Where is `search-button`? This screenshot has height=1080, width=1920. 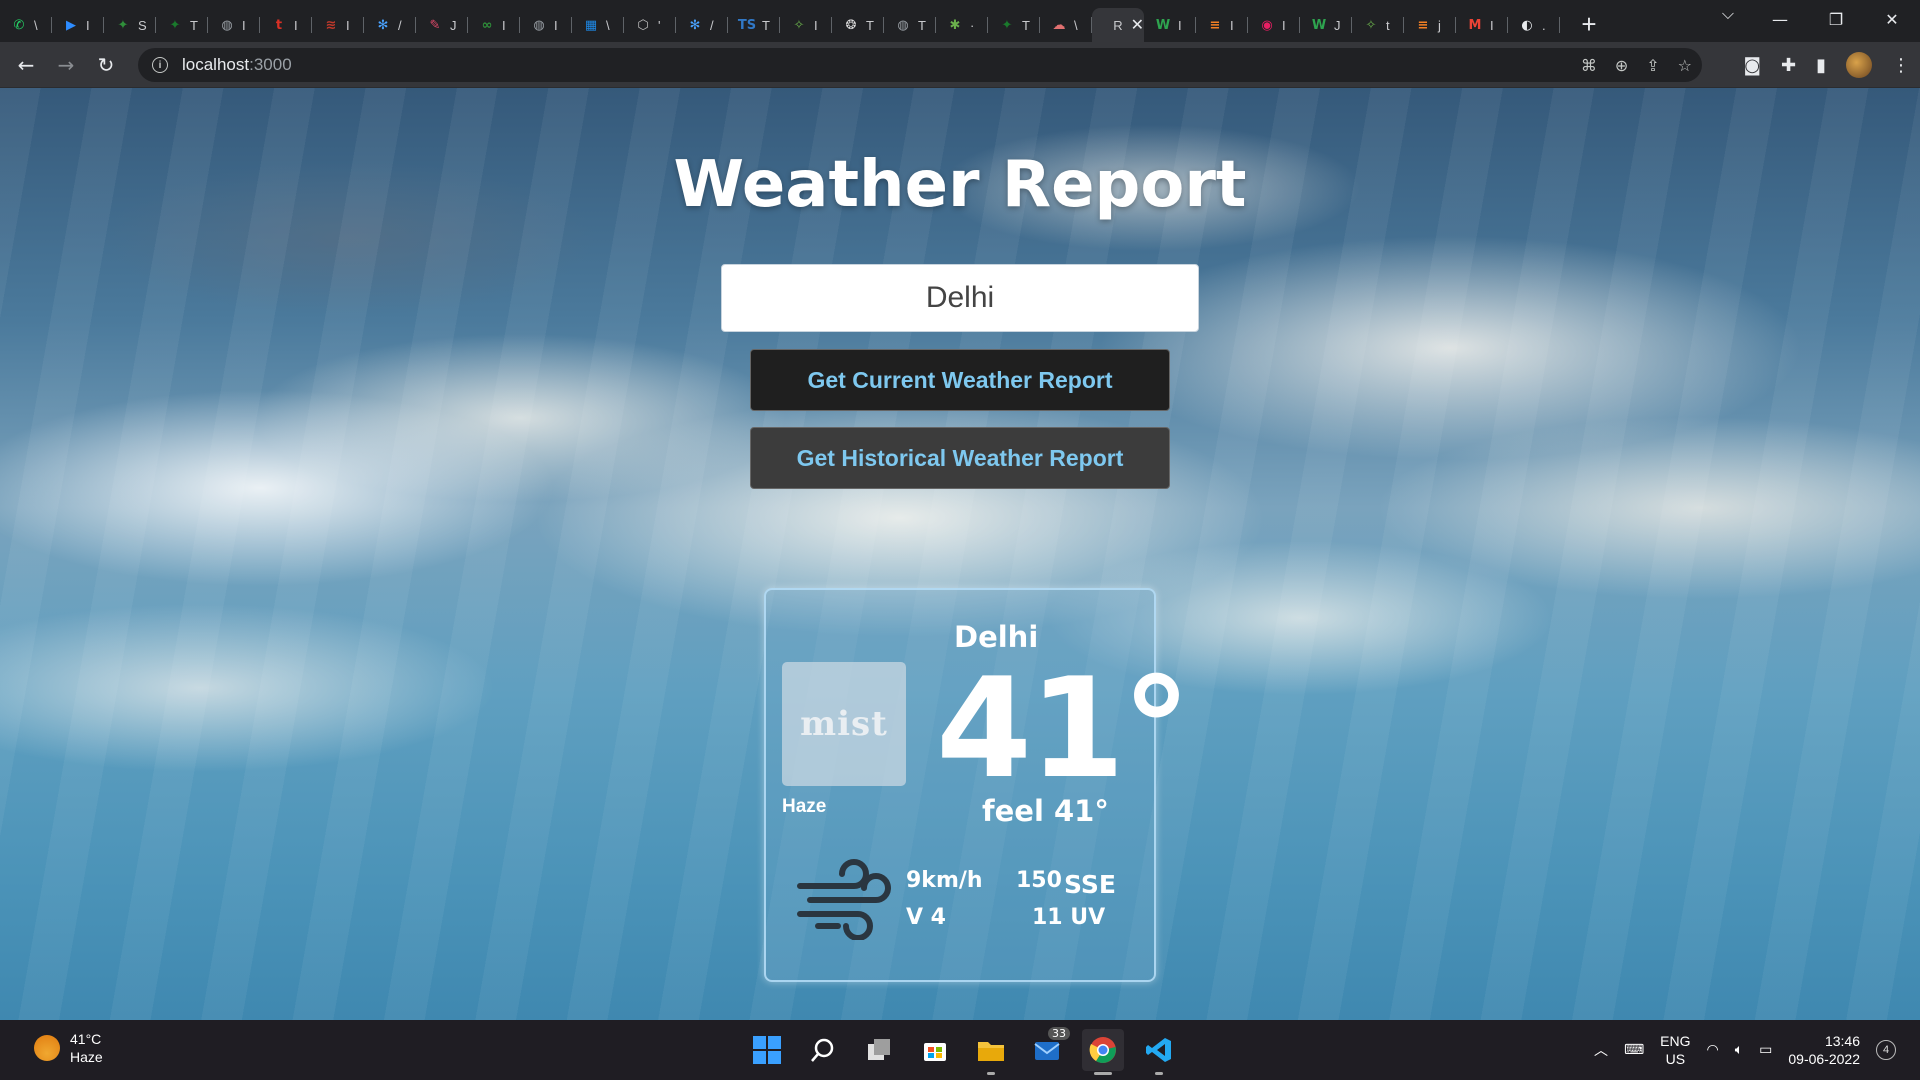 search-button is located at coordinates (823, 1050).